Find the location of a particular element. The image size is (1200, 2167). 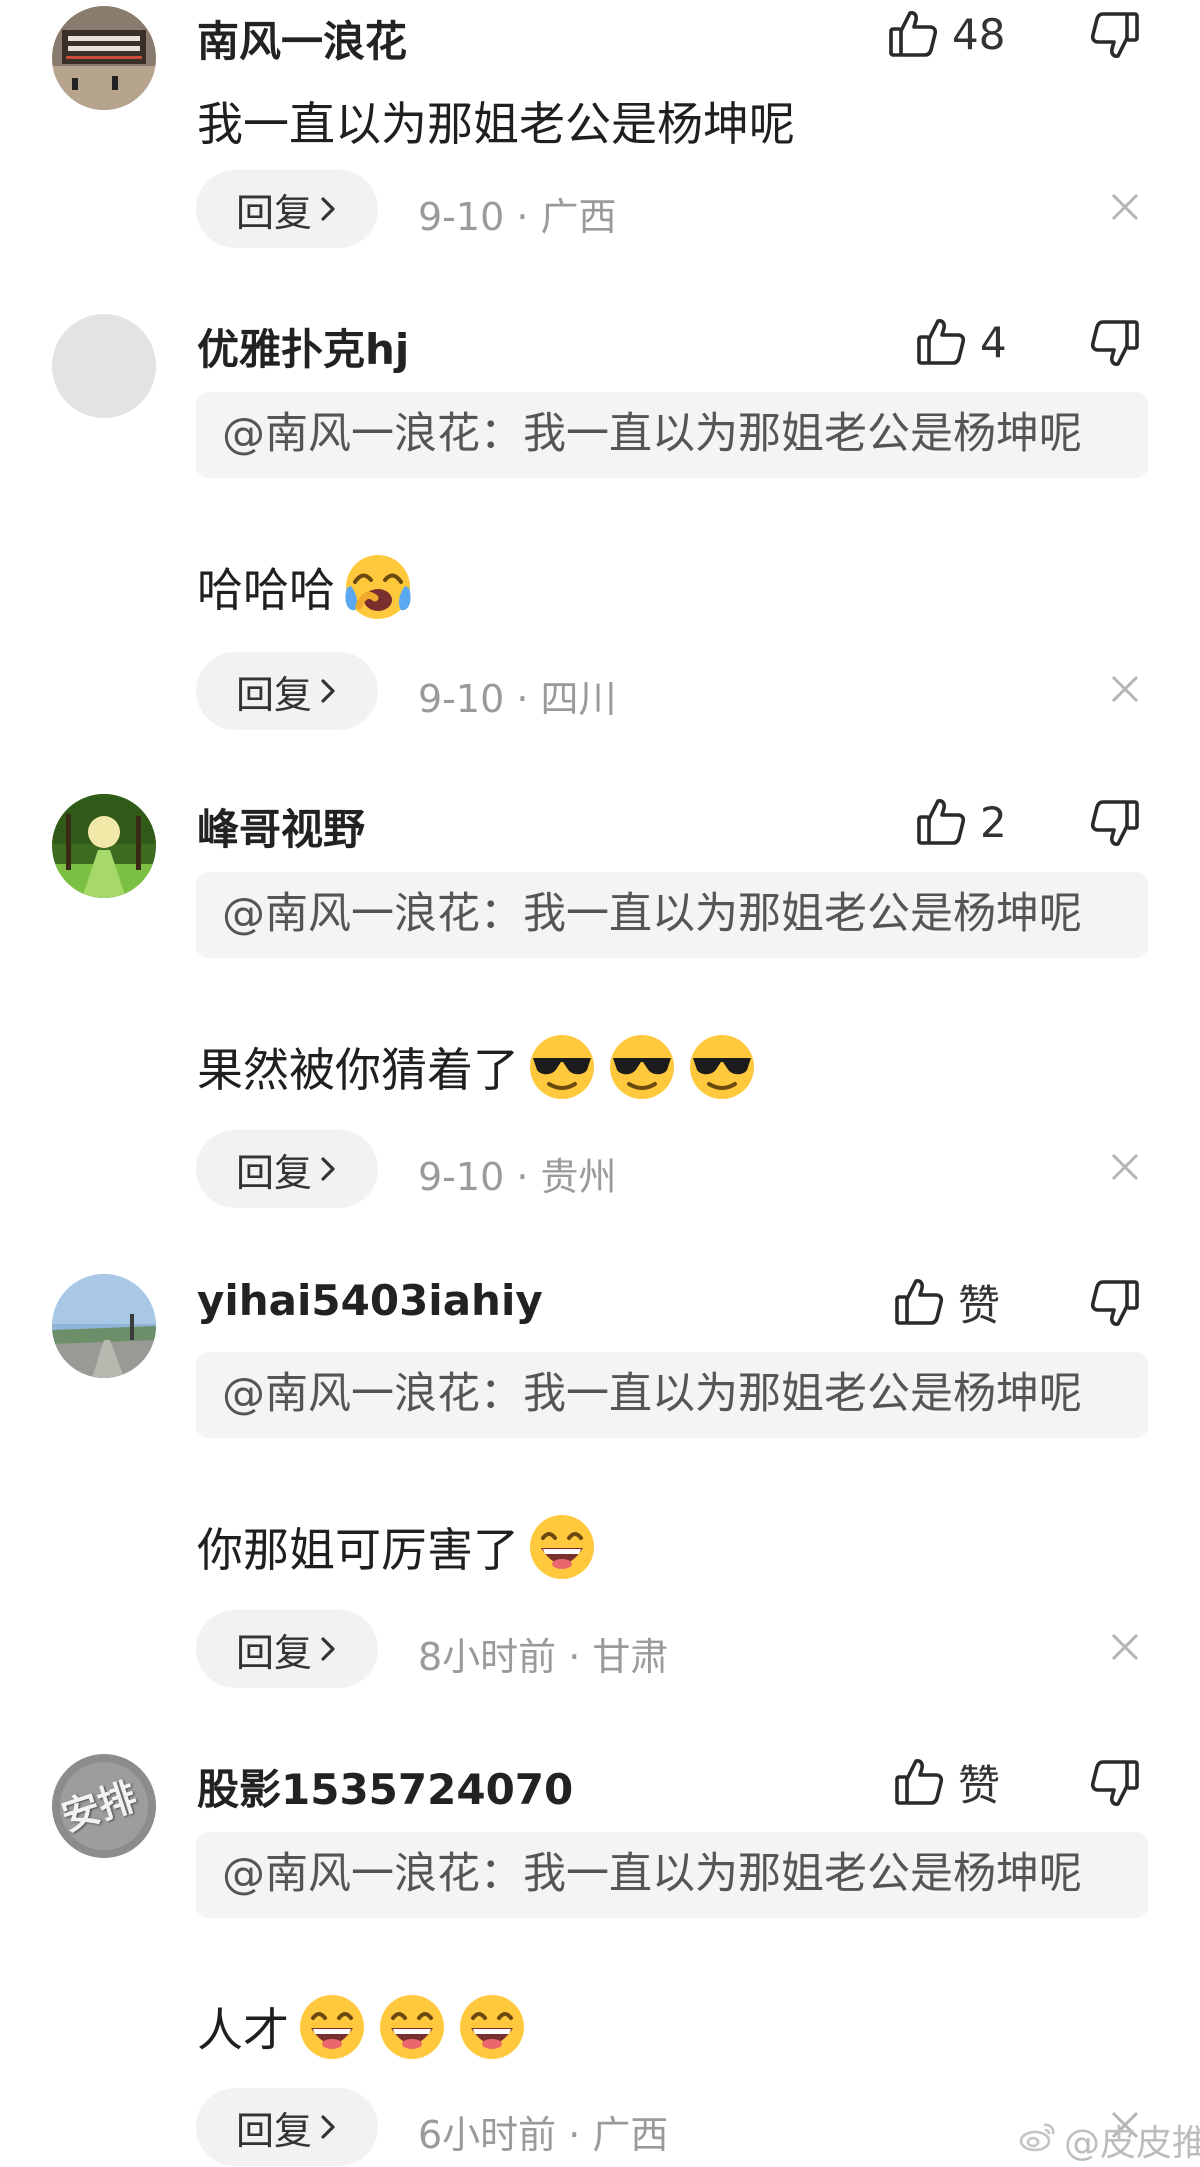

avatar: 安排 is located at coordinates (104, 1806).